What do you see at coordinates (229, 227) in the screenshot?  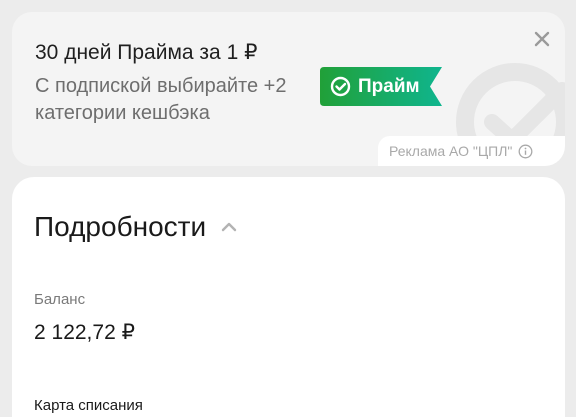 I see `chevron-up-icon` at bounding box center [229, 227].